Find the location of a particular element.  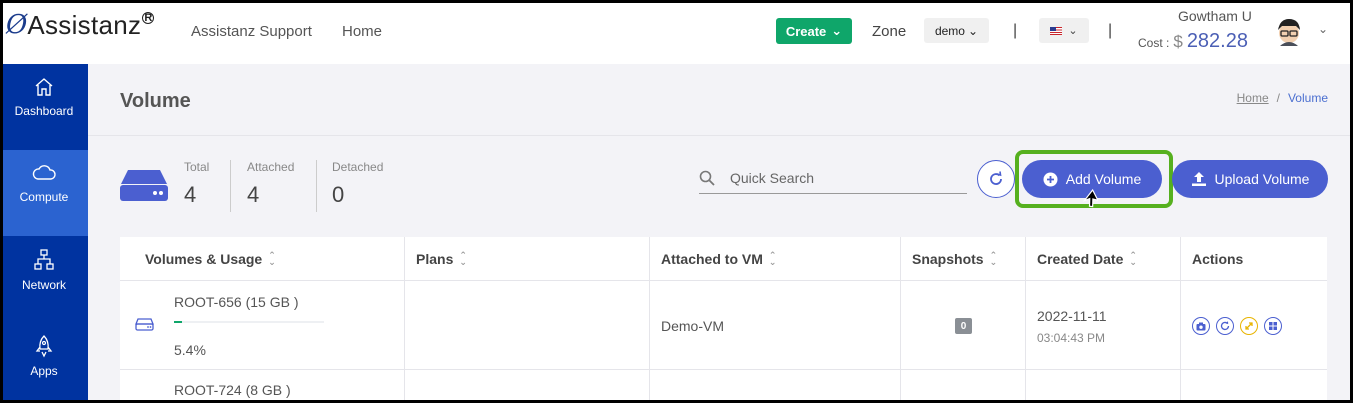

stat-label: Attached is located at coordinates (271, 167).